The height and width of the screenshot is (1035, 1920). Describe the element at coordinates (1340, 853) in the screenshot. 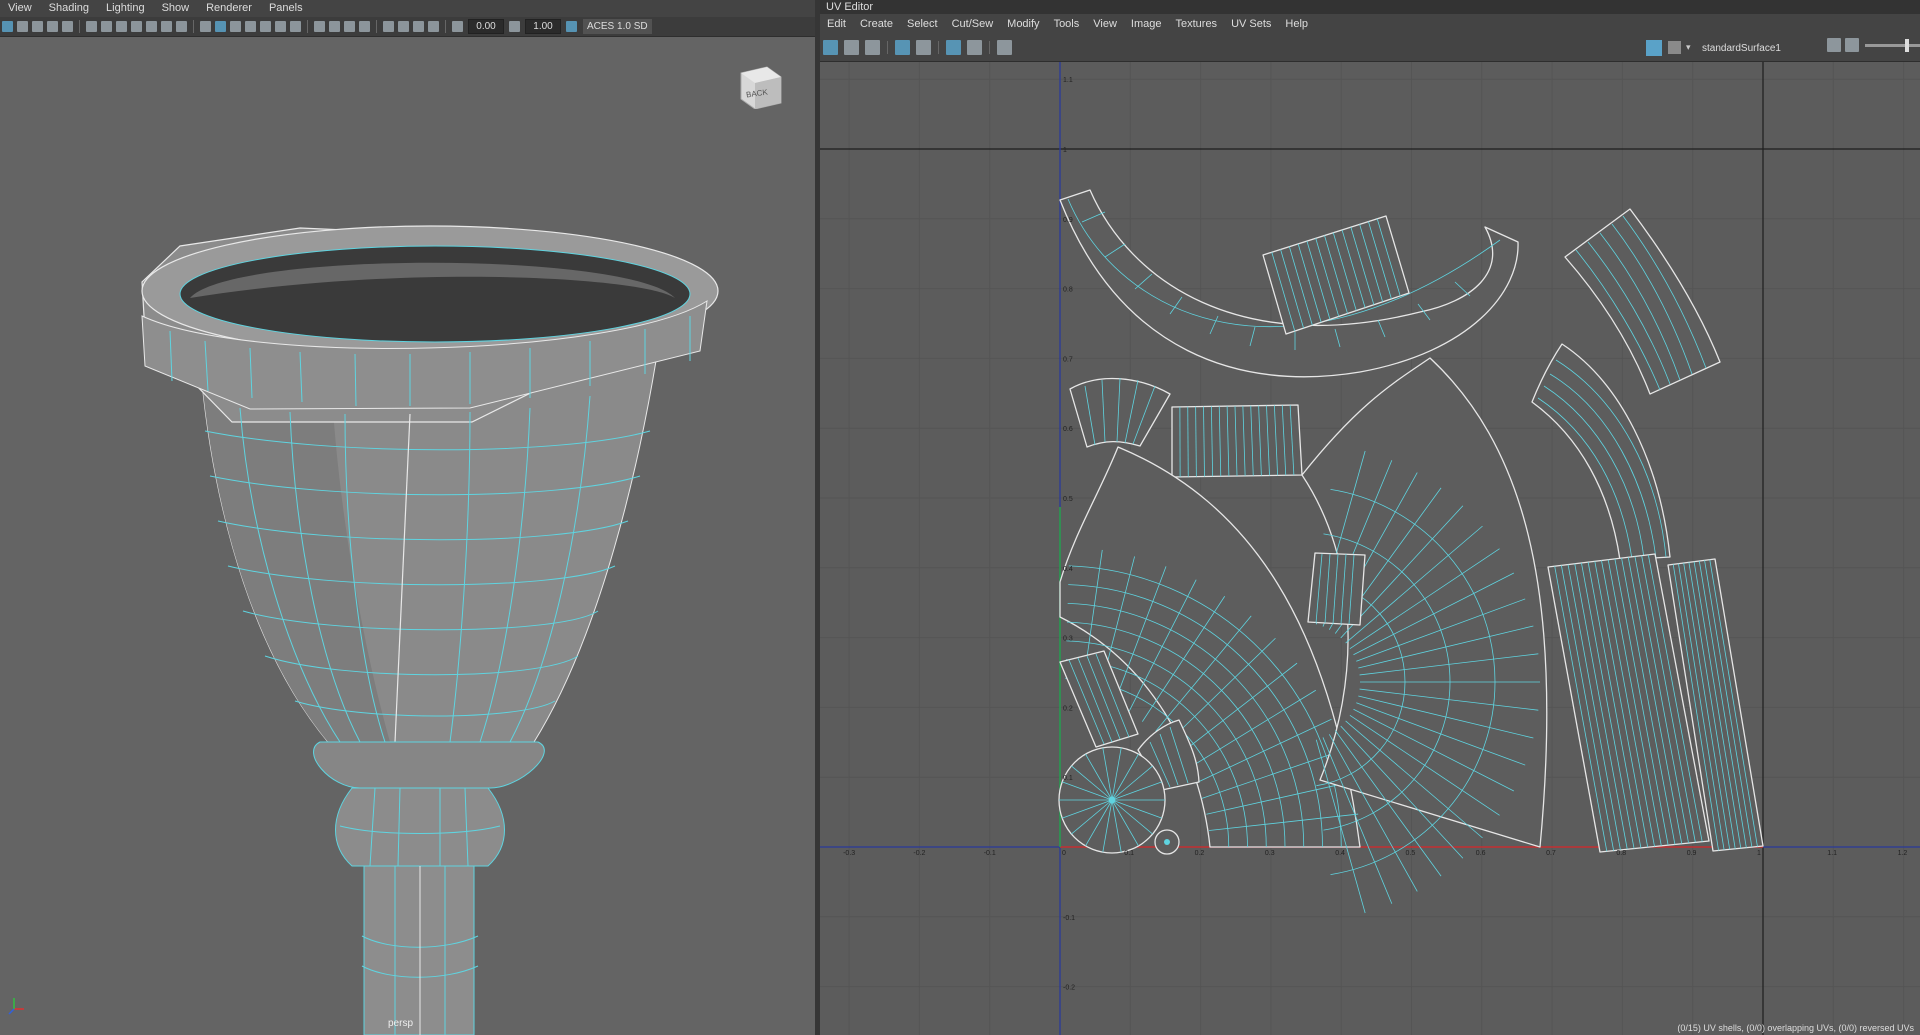

I see `u-tick-label: 0.4` at that location.